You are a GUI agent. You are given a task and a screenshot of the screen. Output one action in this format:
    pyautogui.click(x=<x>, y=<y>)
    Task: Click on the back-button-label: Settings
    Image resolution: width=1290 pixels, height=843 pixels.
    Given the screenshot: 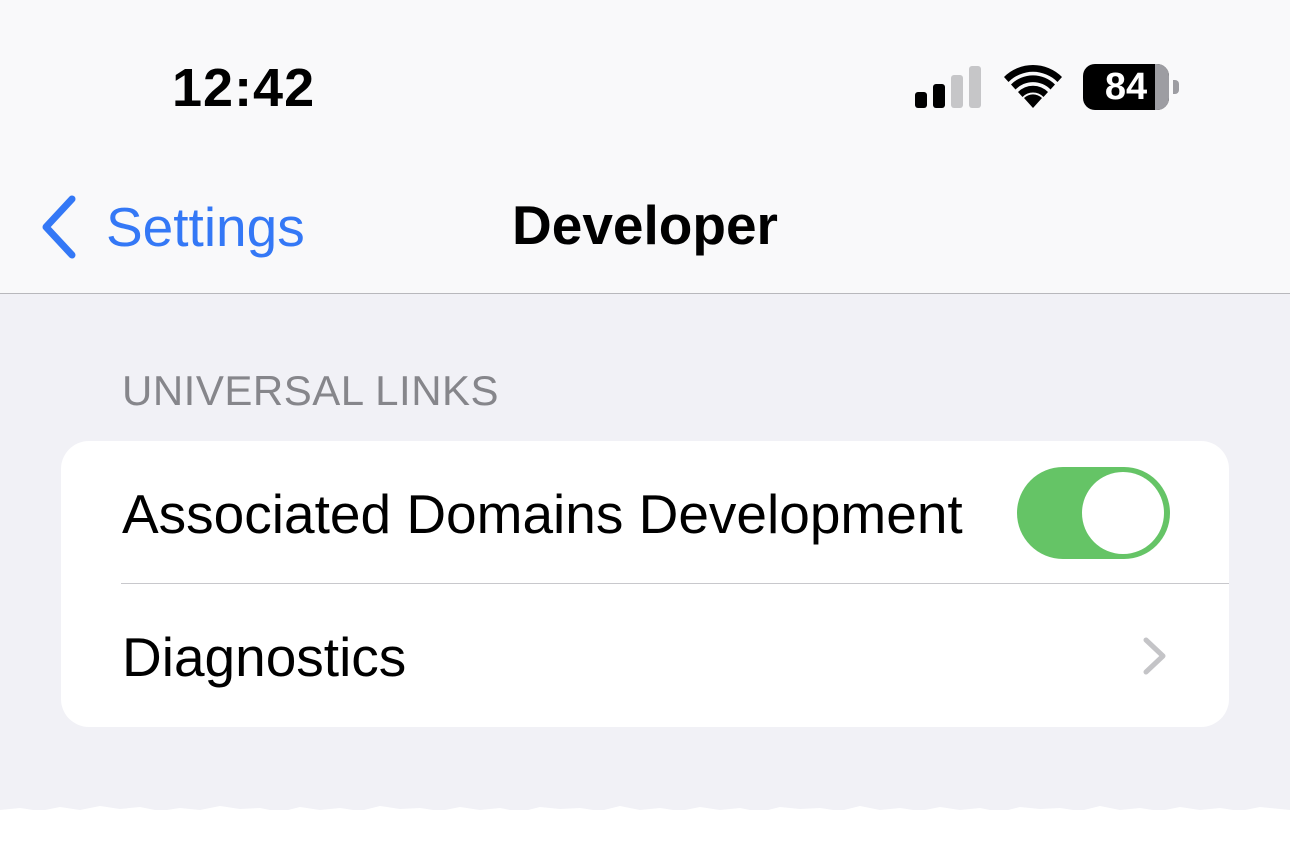 What is the action you would take?
    pyautogui.click(x=205, y=227)
    